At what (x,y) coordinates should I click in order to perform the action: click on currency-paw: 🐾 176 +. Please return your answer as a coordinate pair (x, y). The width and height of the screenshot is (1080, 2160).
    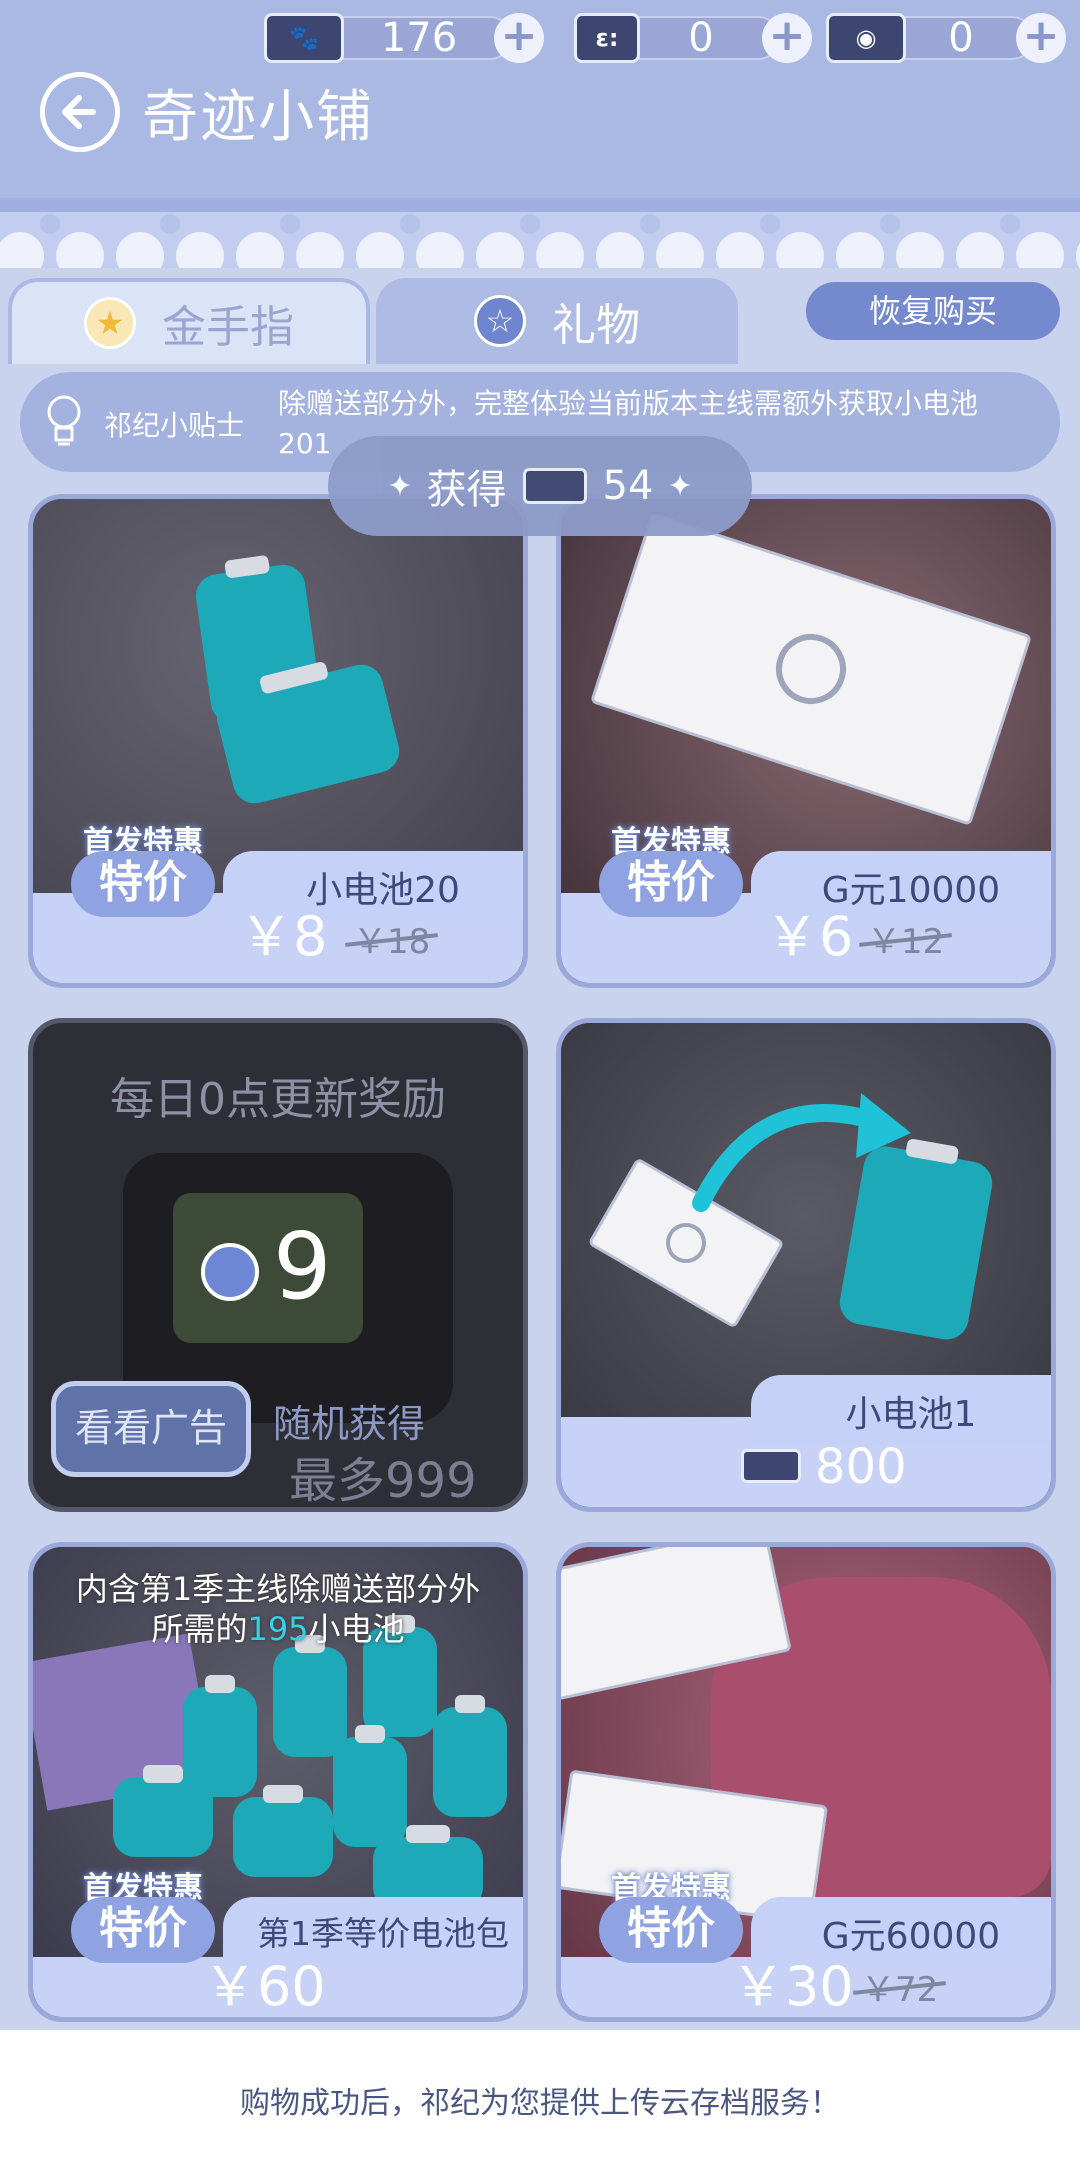
    Looking at the image, I should click on (404, 38).